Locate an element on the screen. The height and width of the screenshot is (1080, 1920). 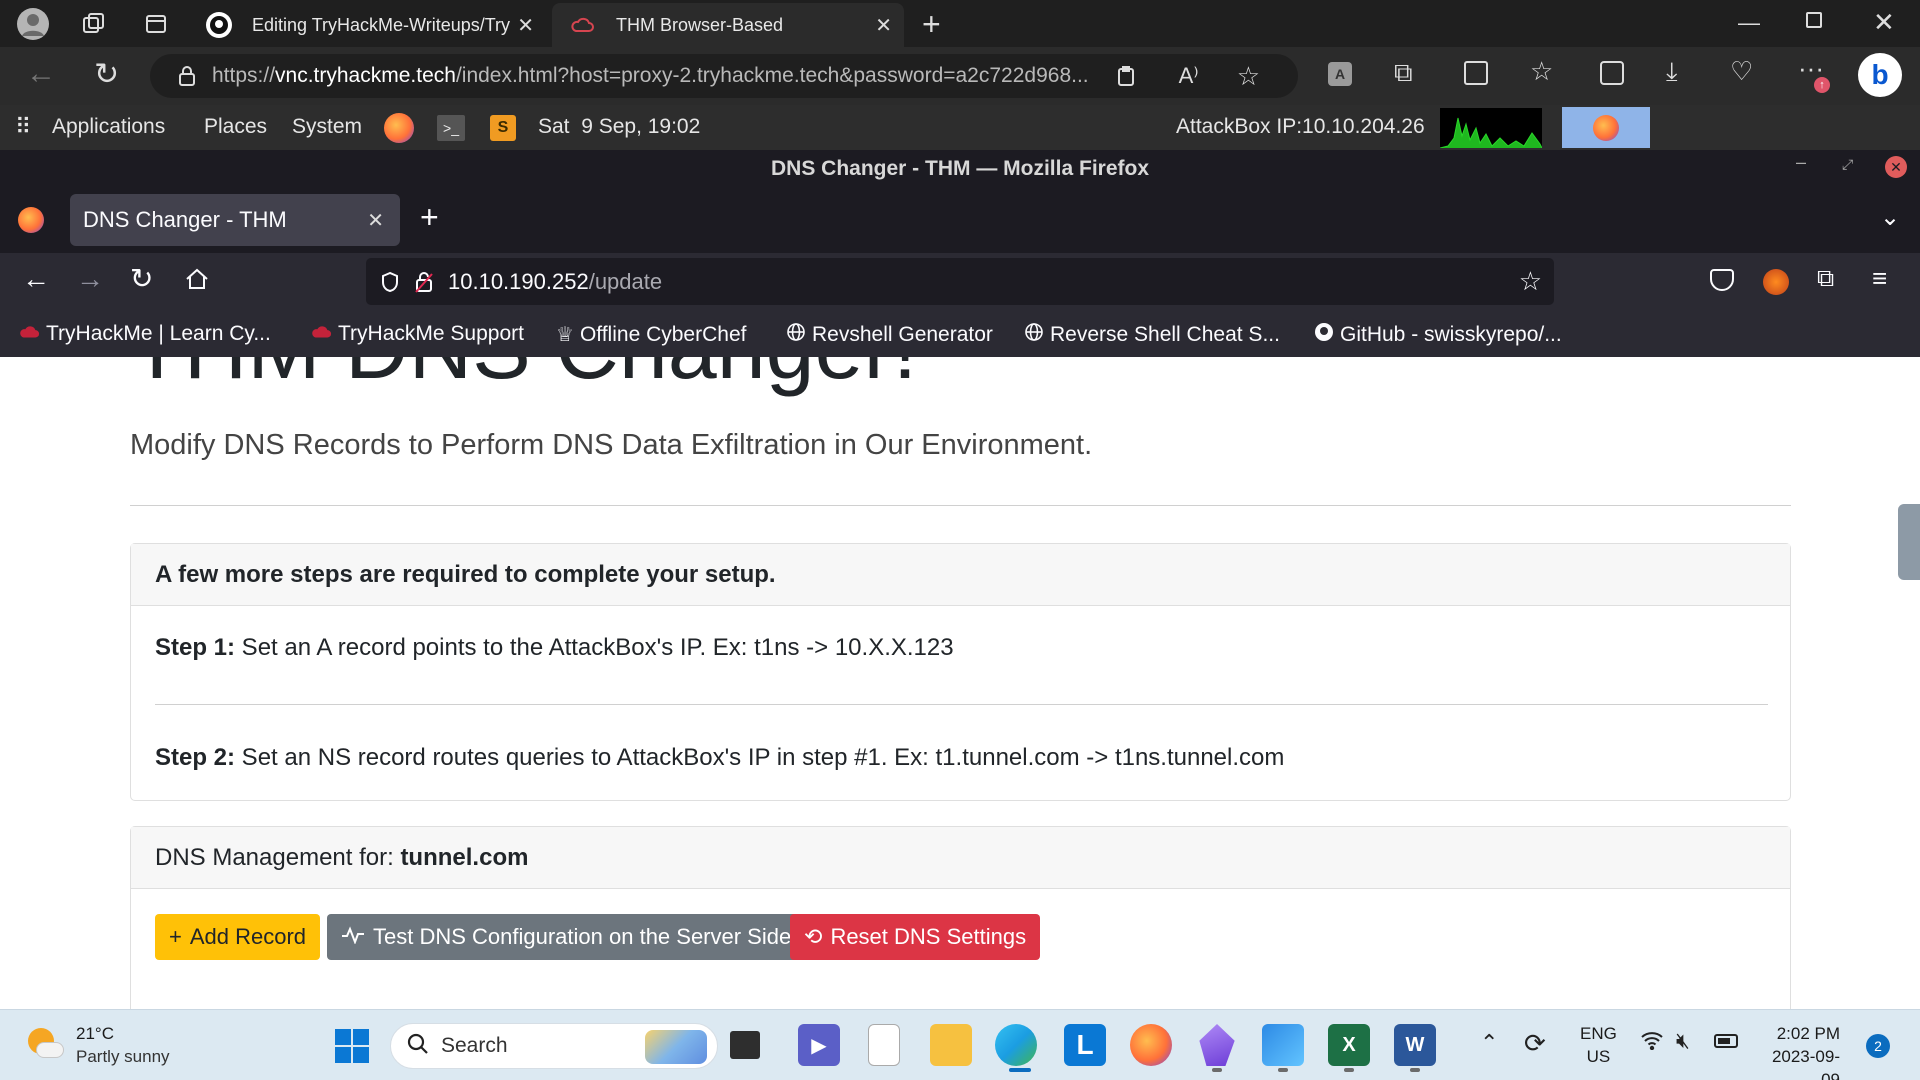
file-document-icon is located at coordinates (884, 1045).